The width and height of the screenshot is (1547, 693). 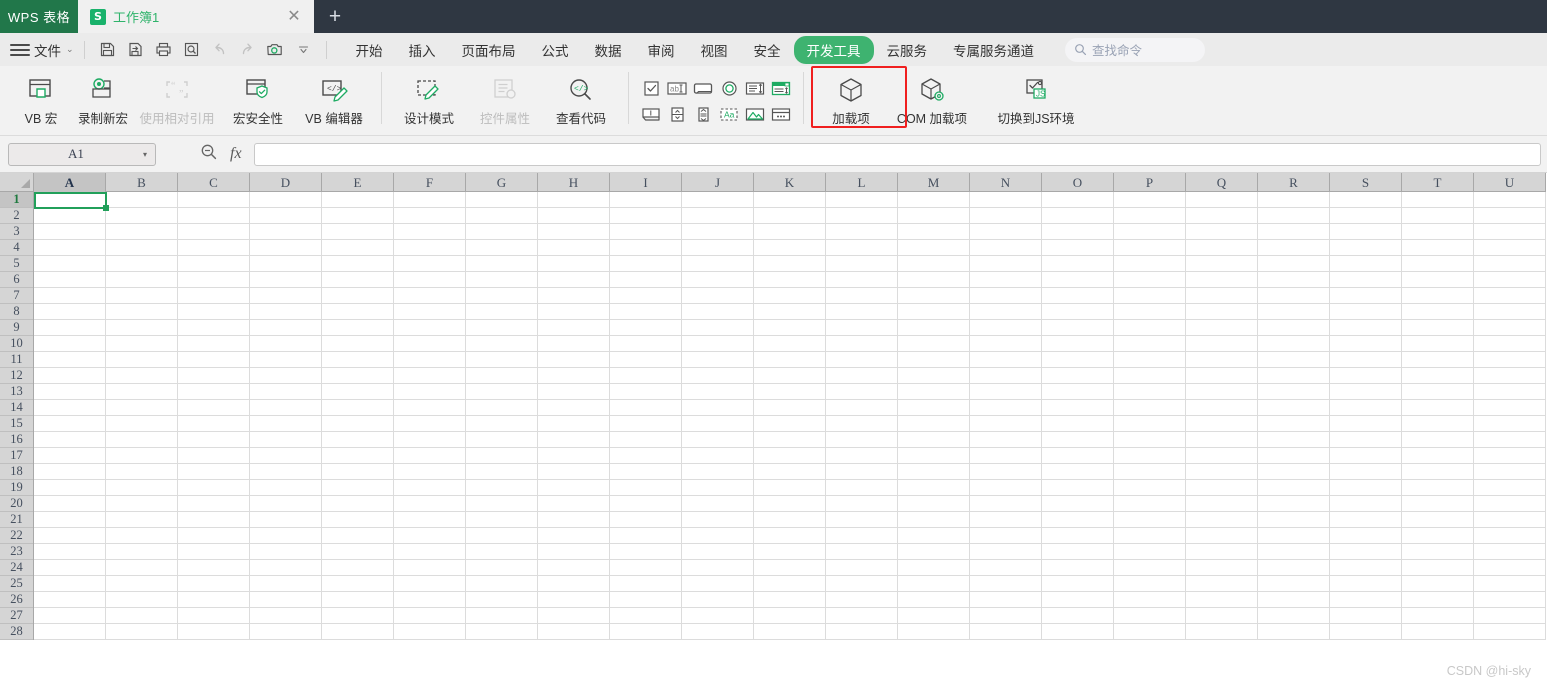 What do you see at coordinates (214, 312) in the screenshot?
I see `cell-C8` at bounding box center [214, 312].